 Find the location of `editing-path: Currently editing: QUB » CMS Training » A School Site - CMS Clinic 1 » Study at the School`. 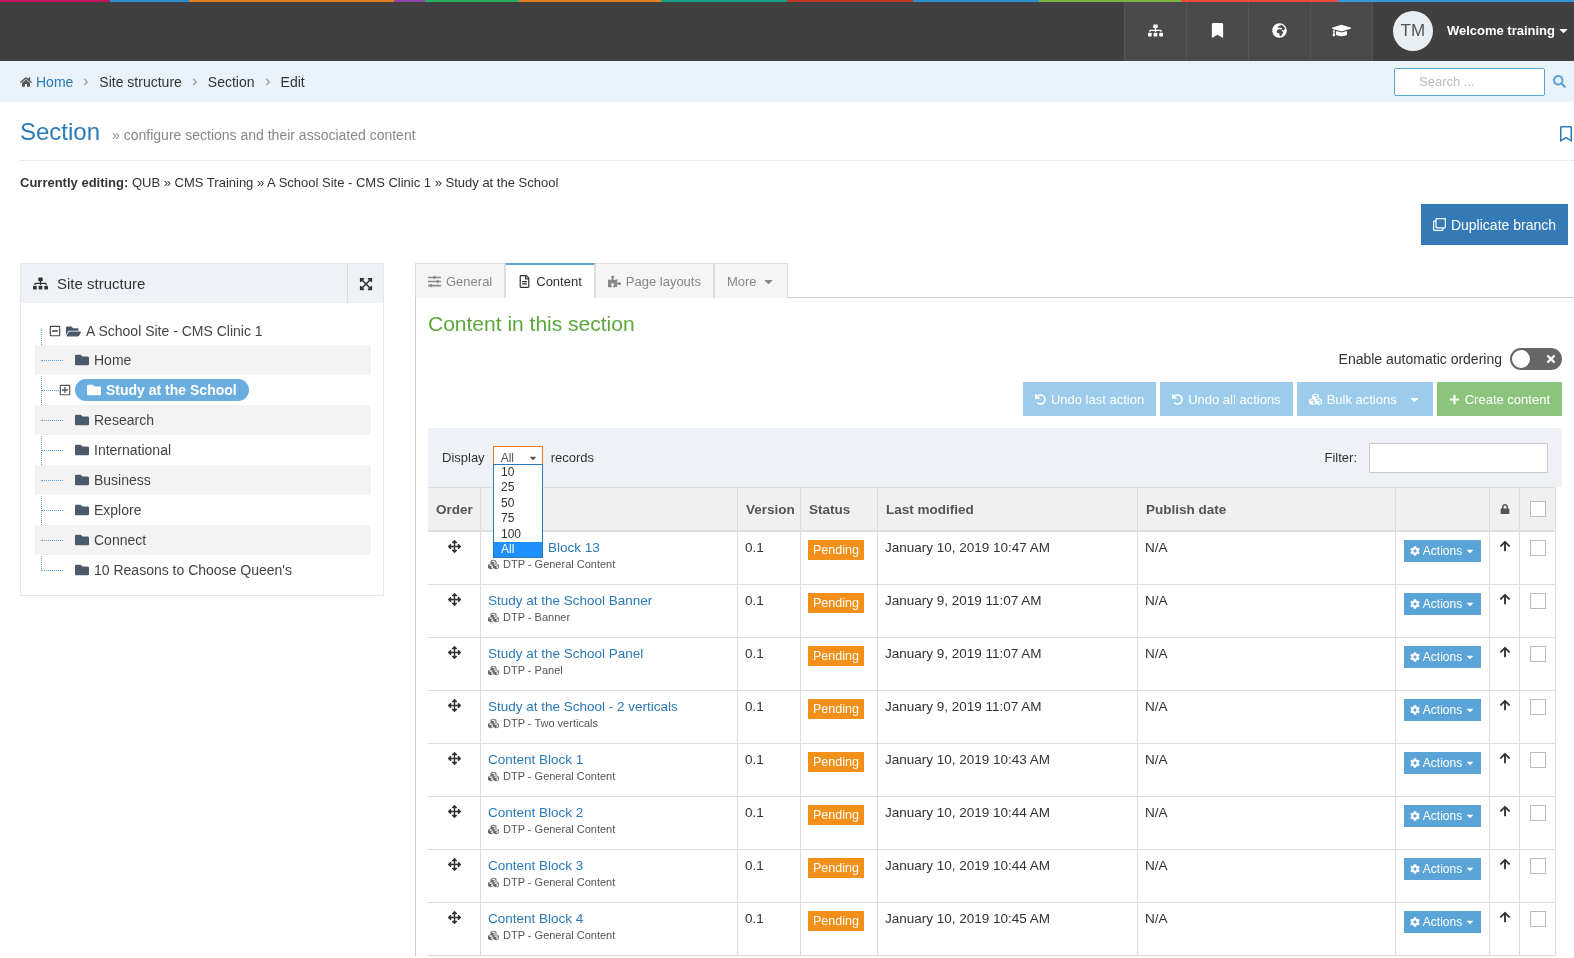

editing-path: Currently editing: QUB » CMS Training » A School Site - CMS Clinic 1 » Study at the School is located at coordinates (289, 183).